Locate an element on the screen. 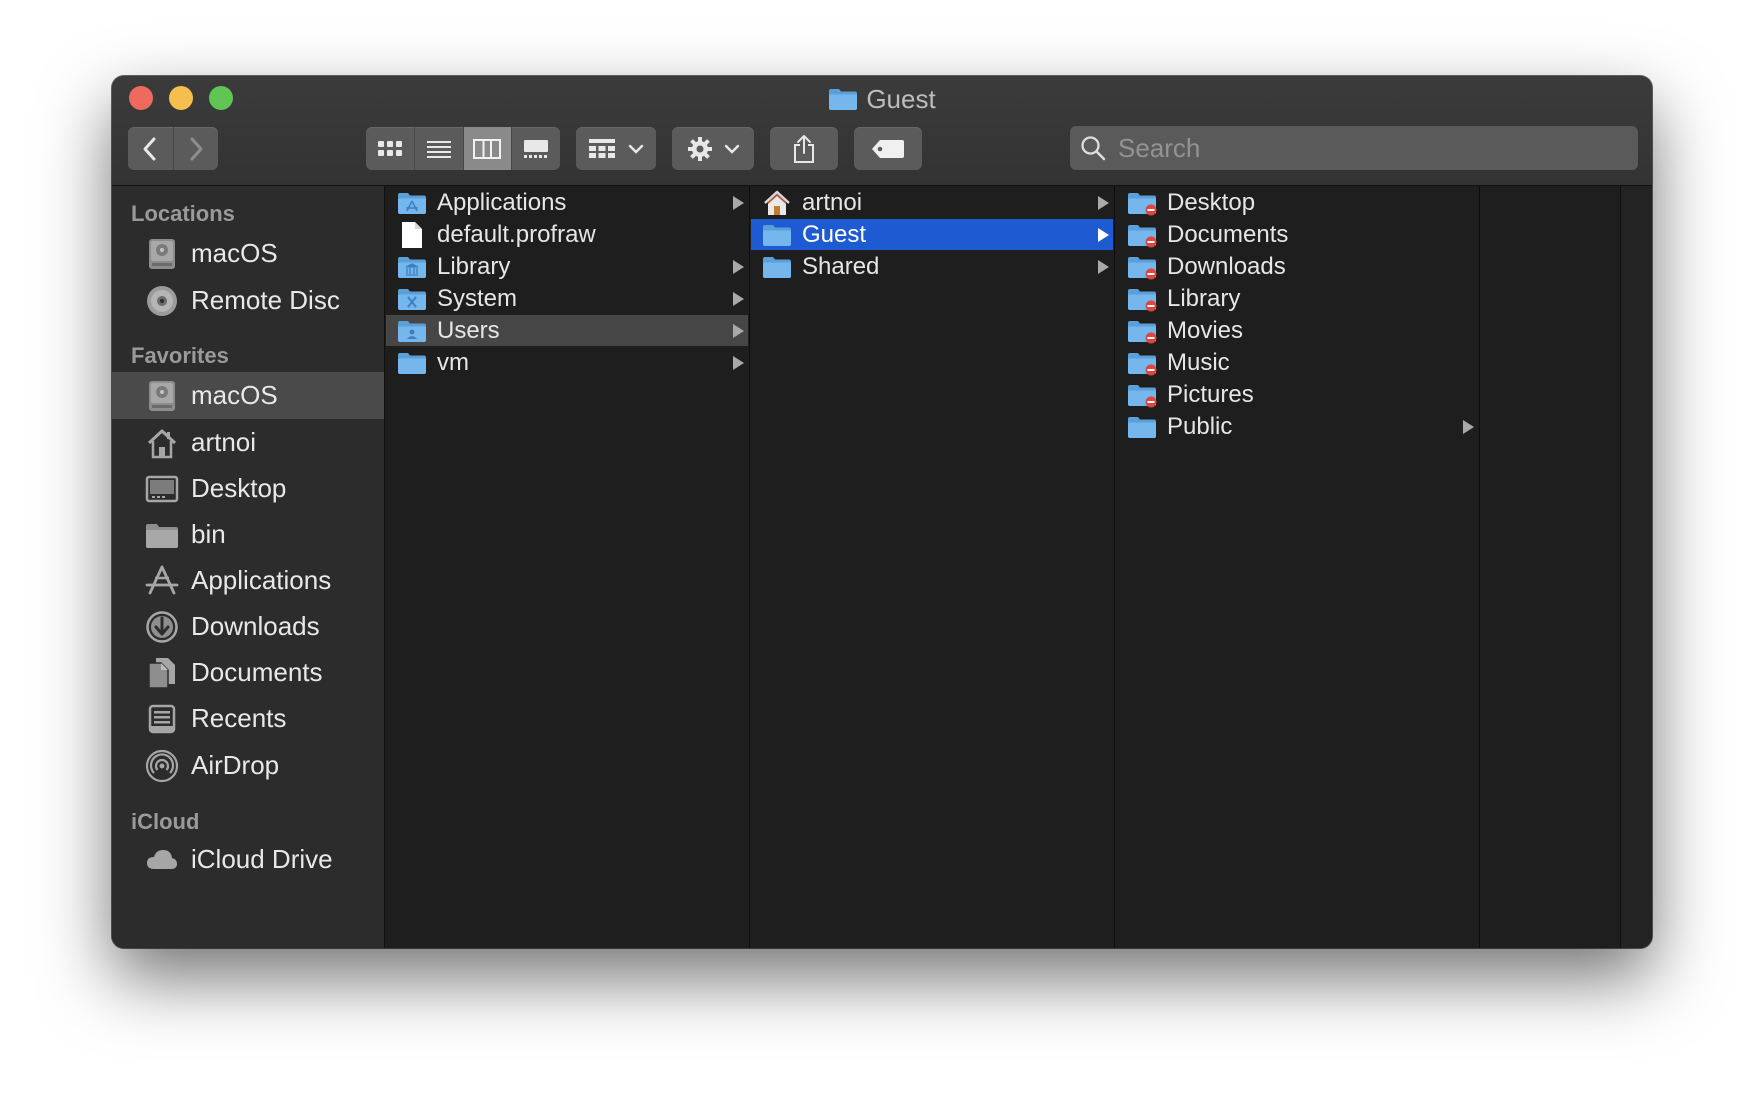 Image resolution: width=1764 pixels, height=1096 pixels. file-icon is located at coordinates (412, 234).